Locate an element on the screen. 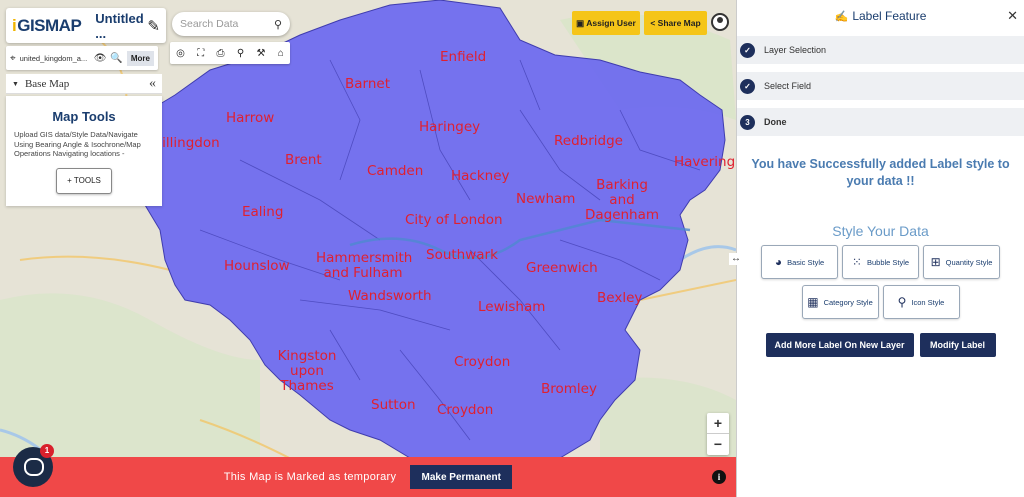 This screenshot has width=1024, height=497. pencil-icon: ✎ is located at coordinates (153, 26).